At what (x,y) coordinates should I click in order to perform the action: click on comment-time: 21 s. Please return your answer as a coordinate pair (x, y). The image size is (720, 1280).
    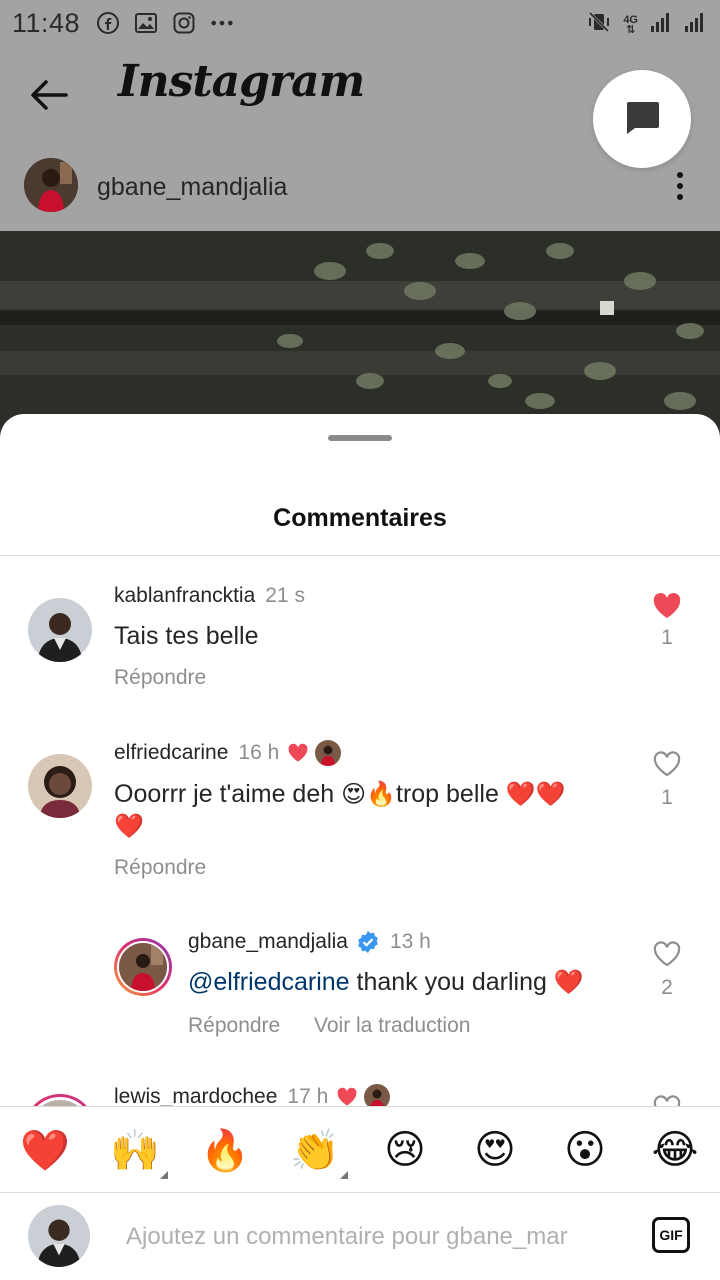
    Looking at the image, I should click on (285, 595).